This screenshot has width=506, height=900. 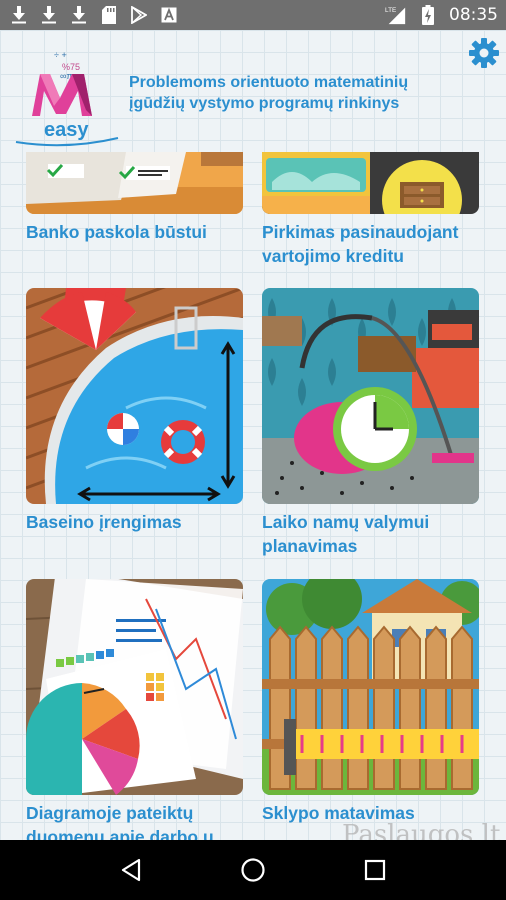 I want to click on back-button, so click(x=131, y=870).